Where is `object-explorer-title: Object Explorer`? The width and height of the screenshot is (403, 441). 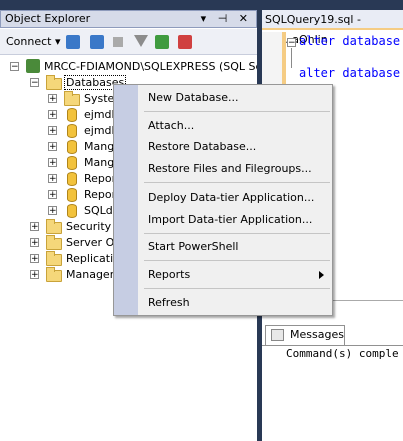 object-explorer-title: Object Explorer is located at coordinates (48, 18).